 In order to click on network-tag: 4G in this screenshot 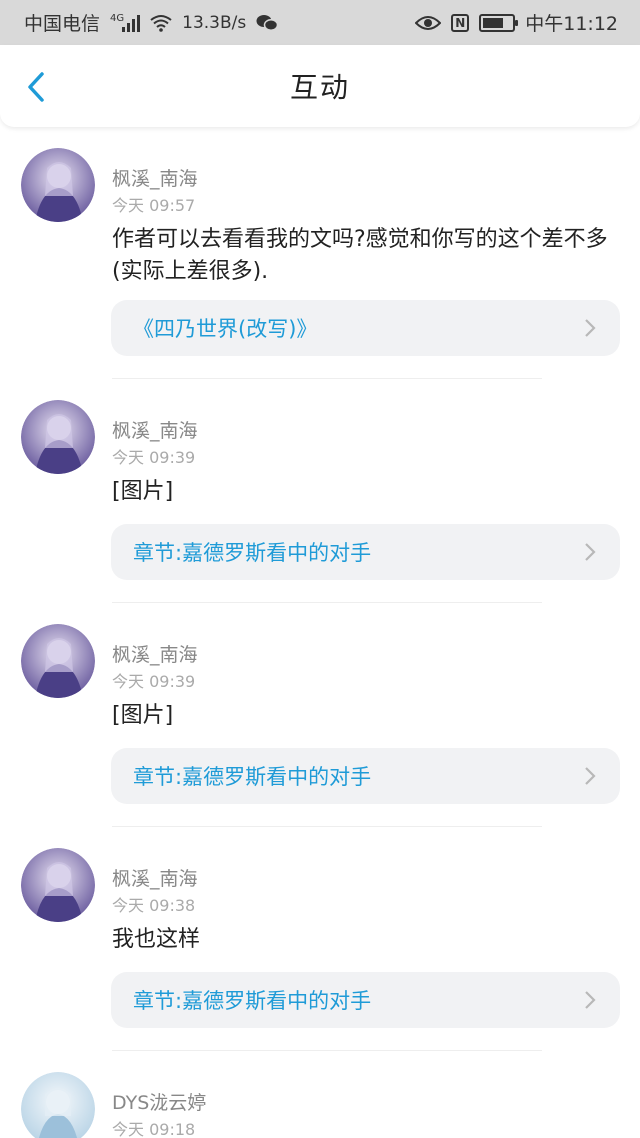, I will do `click(117, 18)`.